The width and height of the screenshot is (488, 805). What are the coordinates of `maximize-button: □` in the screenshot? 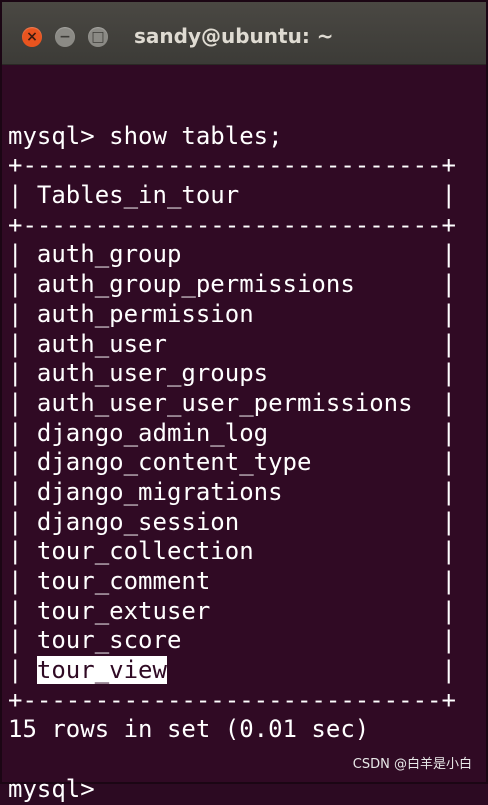 It's located at (98, 37).